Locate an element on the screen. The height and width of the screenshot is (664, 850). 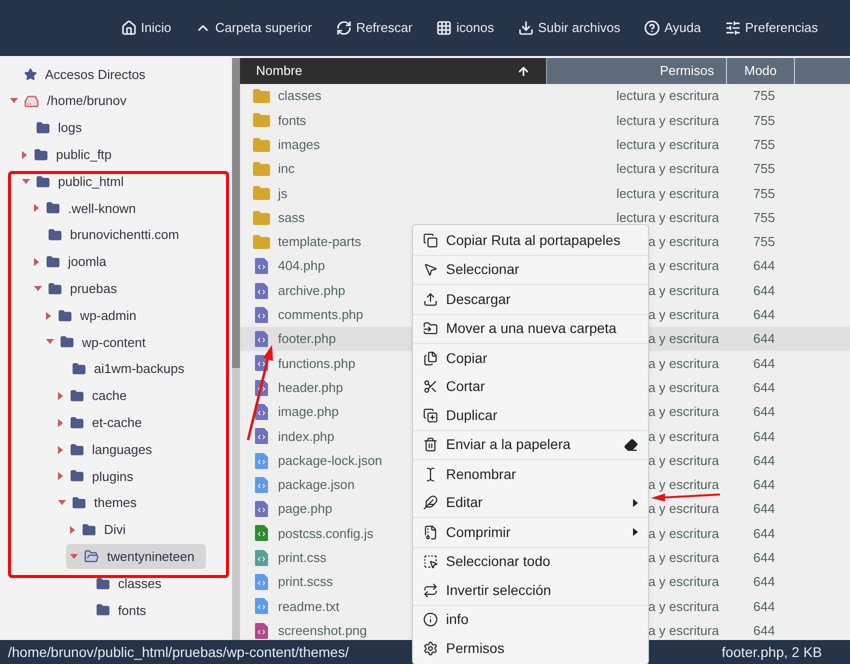
file-name: 404.php is located at coordinates (301, 266).